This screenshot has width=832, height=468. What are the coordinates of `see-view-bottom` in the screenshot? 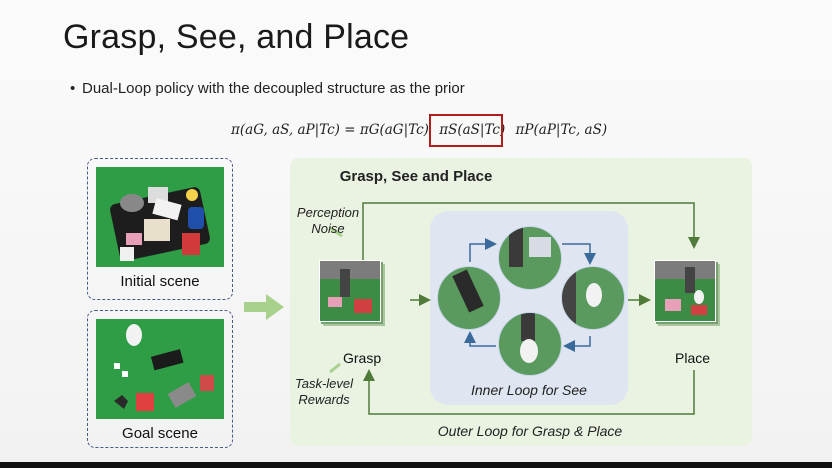 It's located at (530, 344).